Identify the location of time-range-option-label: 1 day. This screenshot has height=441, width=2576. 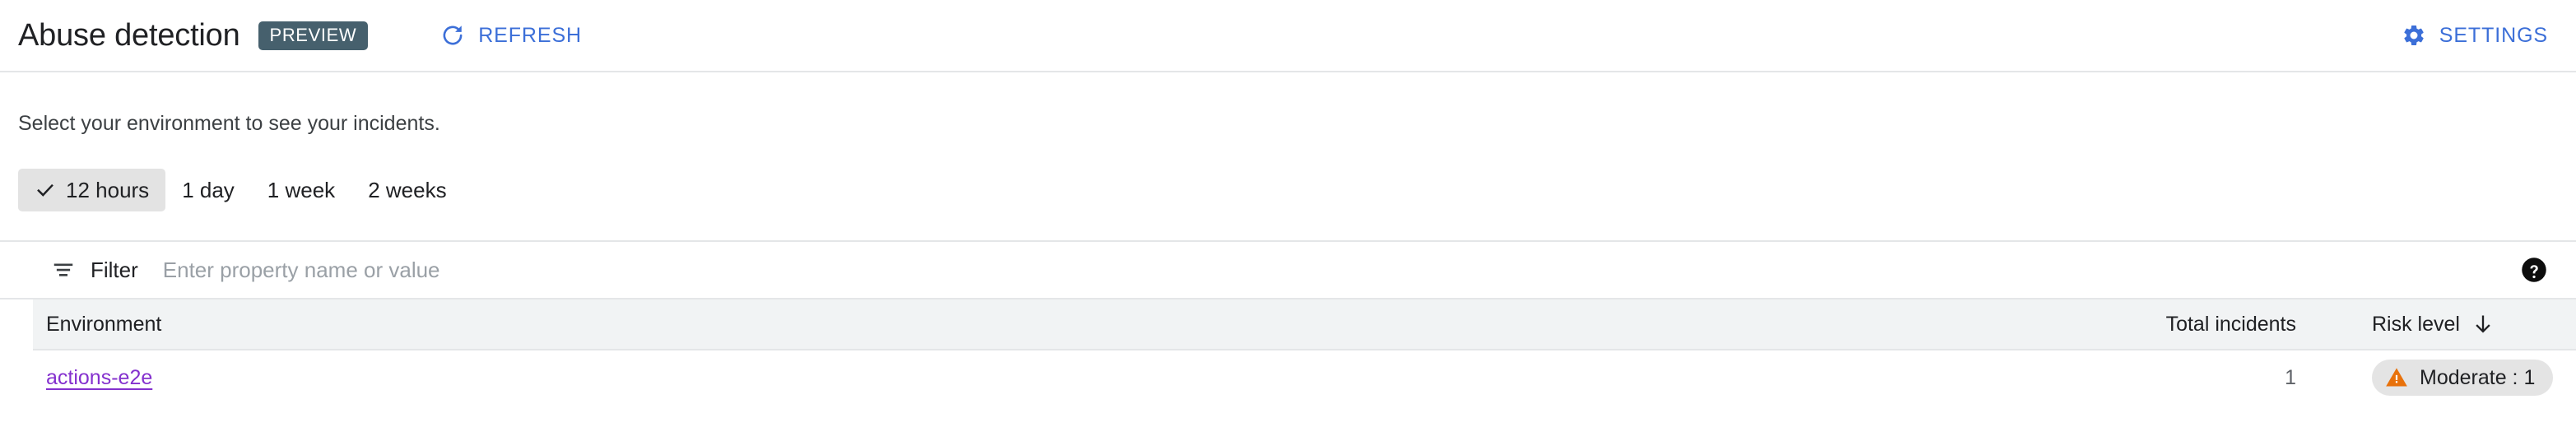
(208, 189).